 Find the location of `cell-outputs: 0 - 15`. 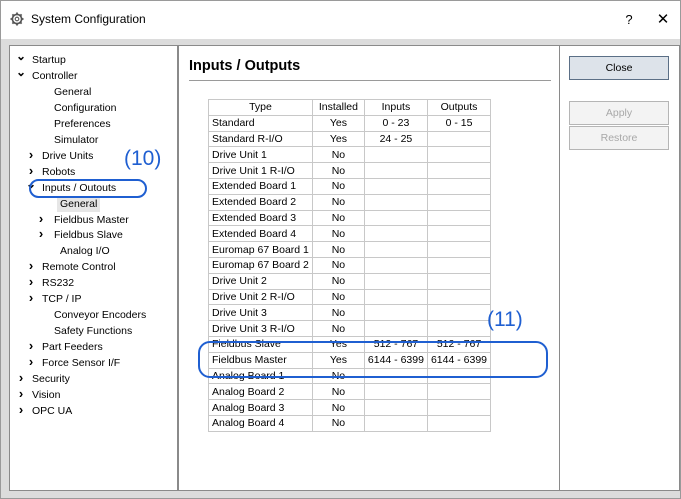

cell-outputs: 0 - 15 is located at coordinates (459, 123).